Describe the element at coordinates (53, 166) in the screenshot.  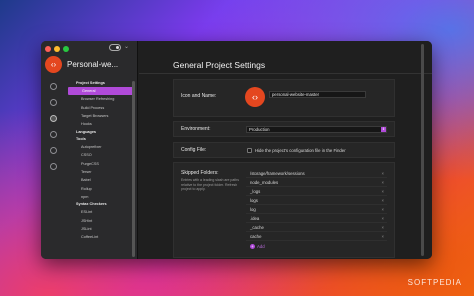
I see `globe-icon` at that location.